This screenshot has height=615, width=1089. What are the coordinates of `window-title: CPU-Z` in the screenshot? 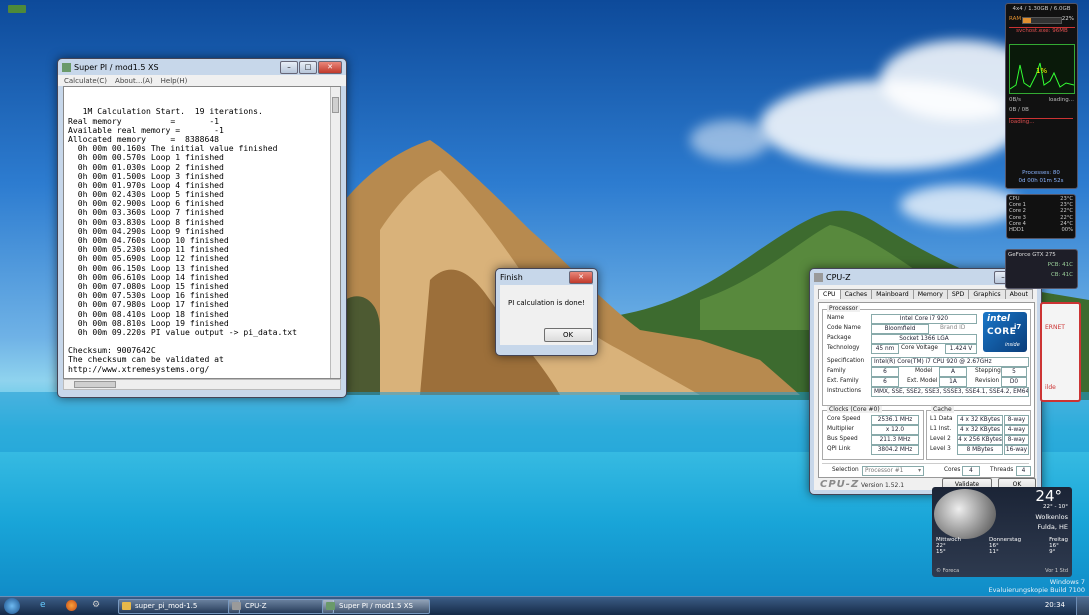 It's located at (838, 277).